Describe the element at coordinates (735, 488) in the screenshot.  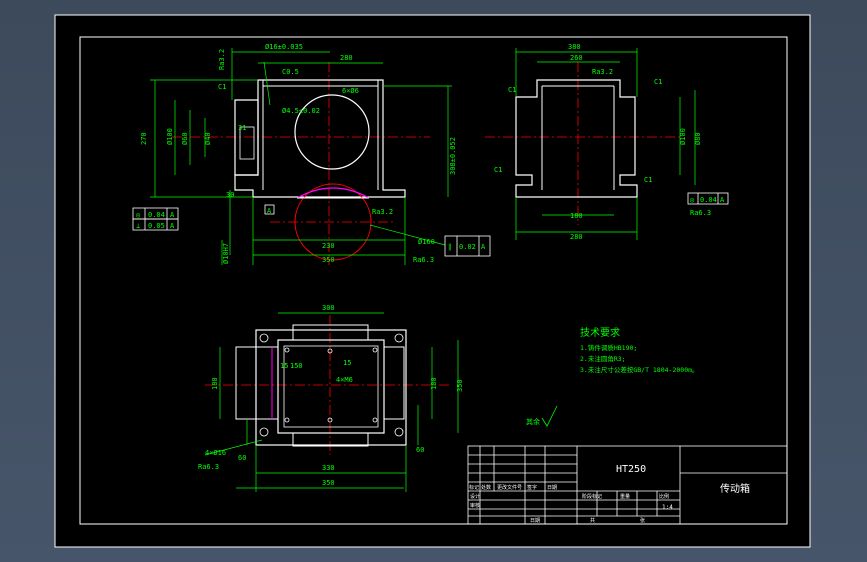
I see `tb-part-name: 传动箱` at that location.